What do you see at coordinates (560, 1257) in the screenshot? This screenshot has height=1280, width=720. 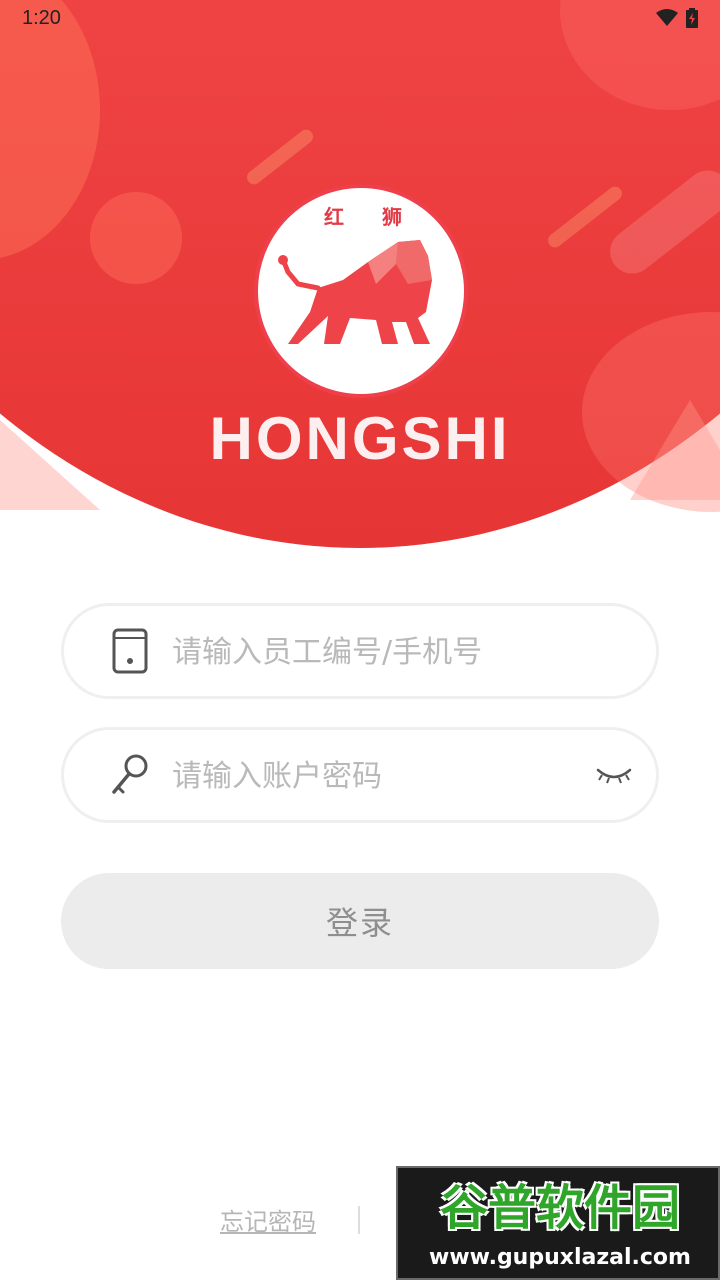 I see `watermark-url: www.gupuxlazal.com` at bounding box center [560, 1257].